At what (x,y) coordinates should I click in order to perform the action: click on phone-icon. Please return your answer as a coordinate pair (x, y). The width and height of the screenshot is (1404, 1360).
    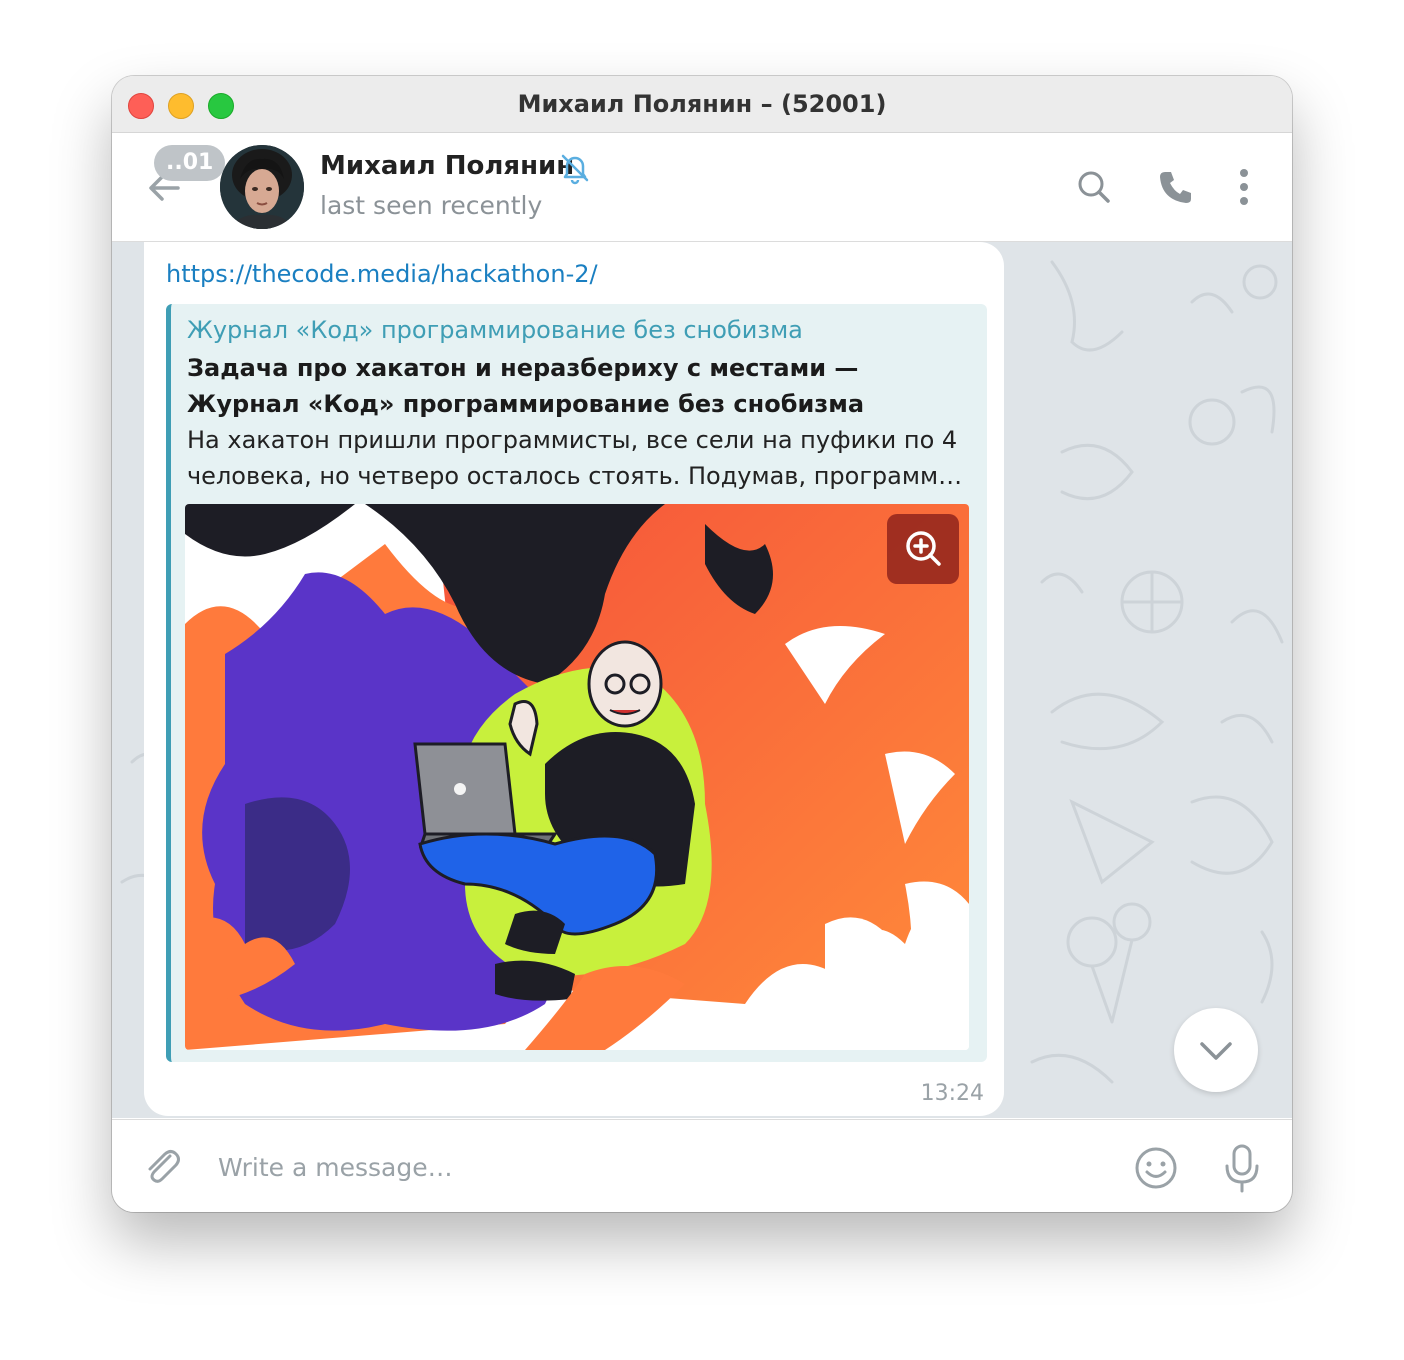
    Looking at the image, I should click on (1175, 187).